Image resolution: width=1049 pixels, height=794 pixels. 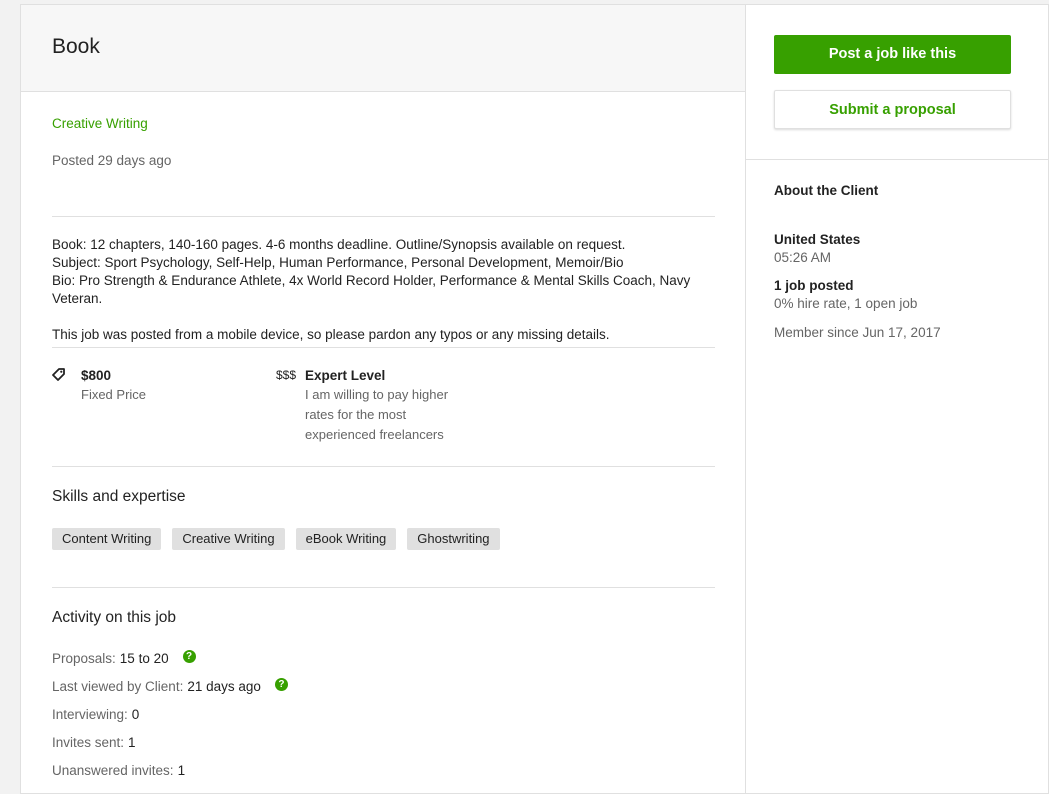 I want to click on job-meta: Creative Writing Posted 29 days ago, so click(x=383, y=166).